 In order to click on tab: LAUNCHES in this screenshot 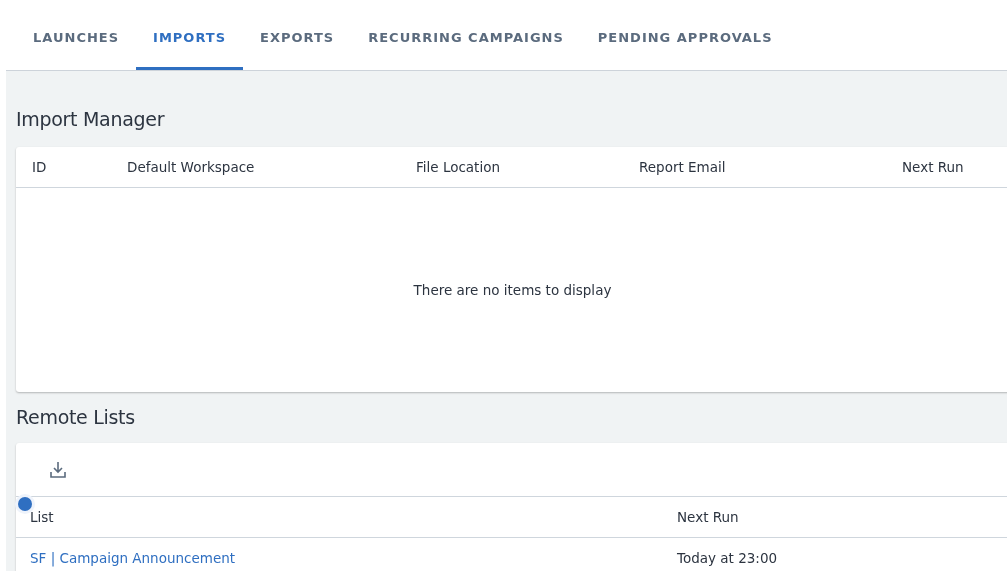, I will do `click(76, 35)`.